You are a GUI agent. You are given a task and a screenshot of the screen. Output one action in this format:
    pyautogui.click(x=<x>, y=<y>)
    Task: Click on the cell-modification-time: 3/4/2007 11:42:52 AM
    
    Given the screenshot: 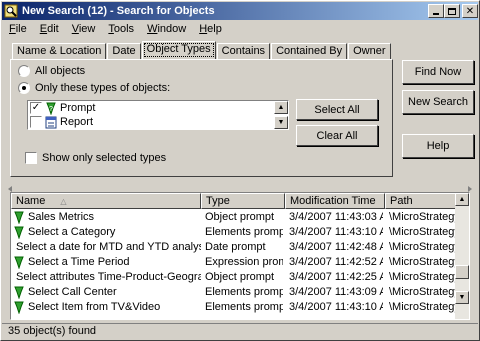 What is the action you would take?
    pyautogui.click(x=336, y=262)
    